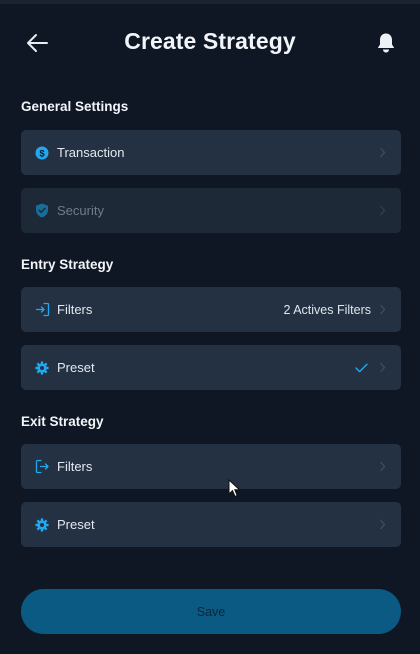 The height and width of the screenshot is (654, 420). Describe the element at coordinates (42, 310) in the screenshot. I see `sign-in-icon` at that location.